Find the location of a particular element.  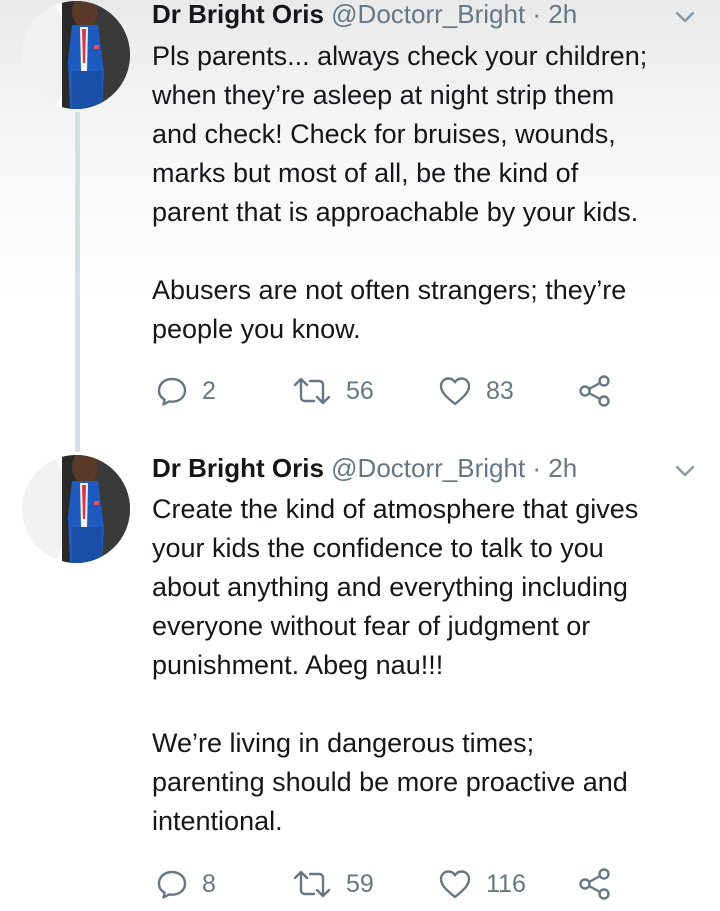

tweet-actions: 2 56 83 is located at coordinates (392, 391).